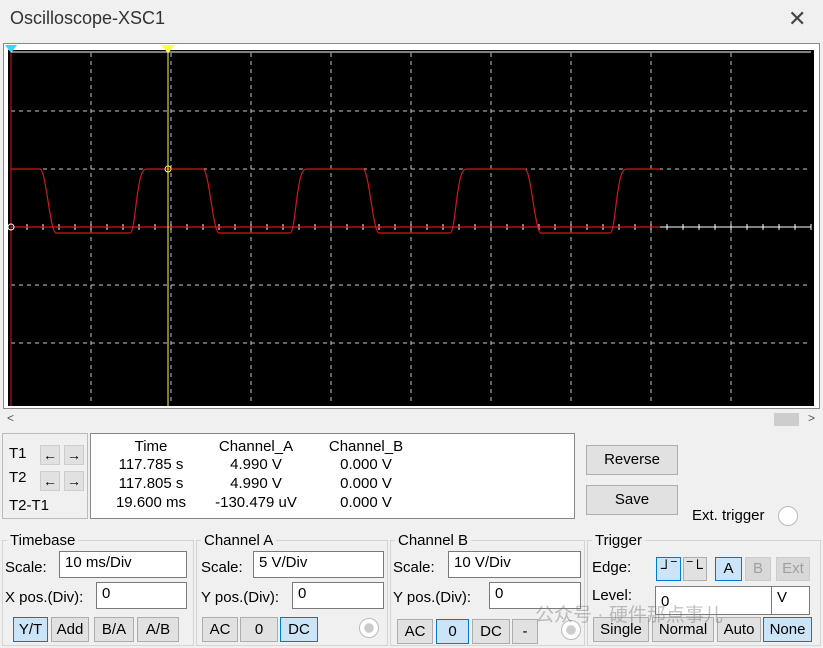 The image size is (823, 648). What do you see at coordinates (18, 477) in the screenshot?
I see `t2-label: T2` at bounding box center [18, 477].